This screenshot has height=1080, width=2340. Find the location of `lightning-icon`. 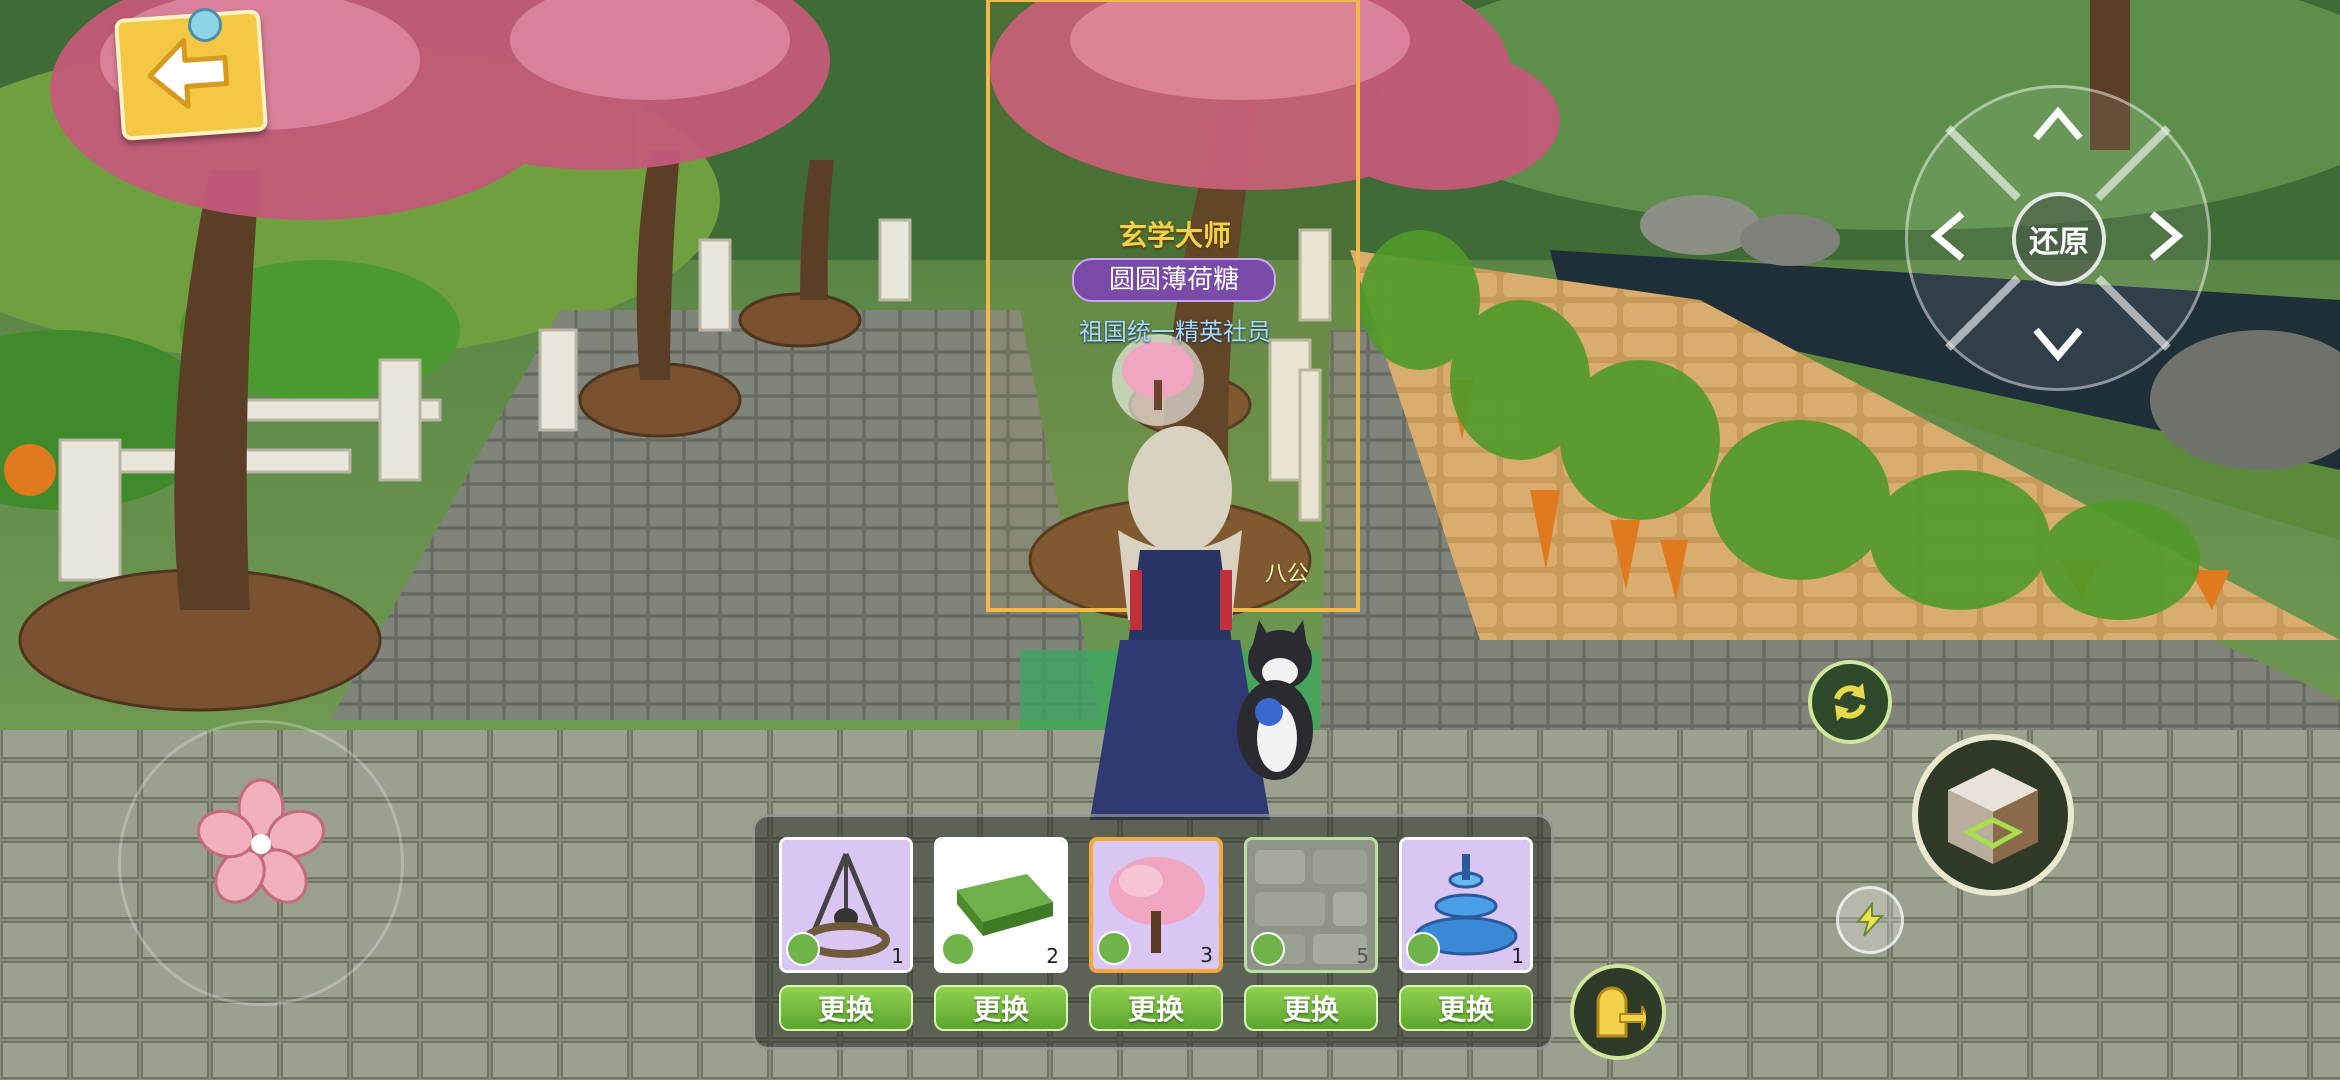

lightning-icon is located at coordinates (1870, 919).